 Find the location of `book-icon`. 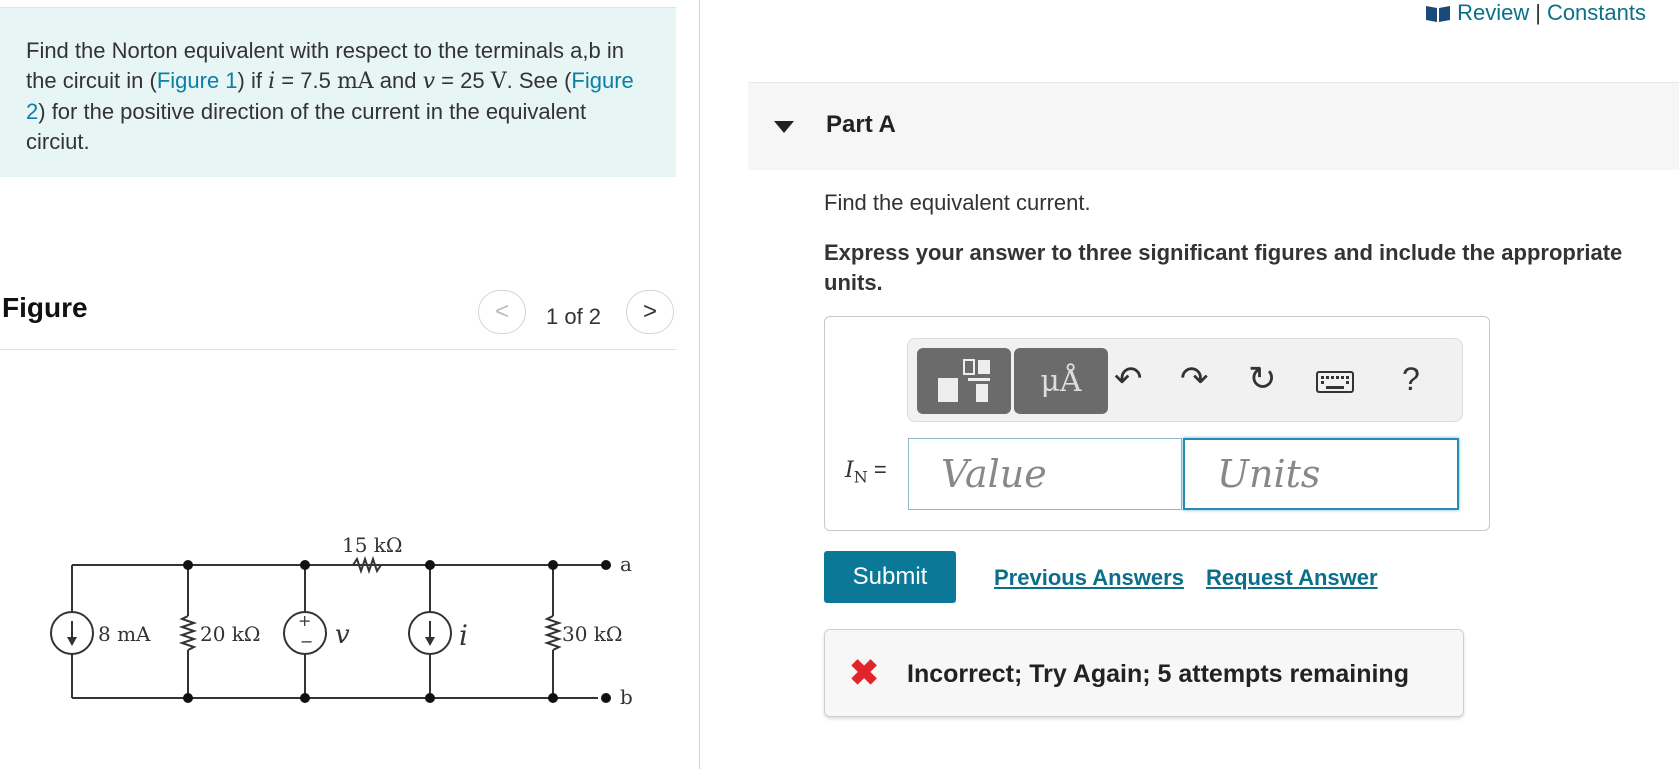

book-icon is located at coordinates (1438, 14).